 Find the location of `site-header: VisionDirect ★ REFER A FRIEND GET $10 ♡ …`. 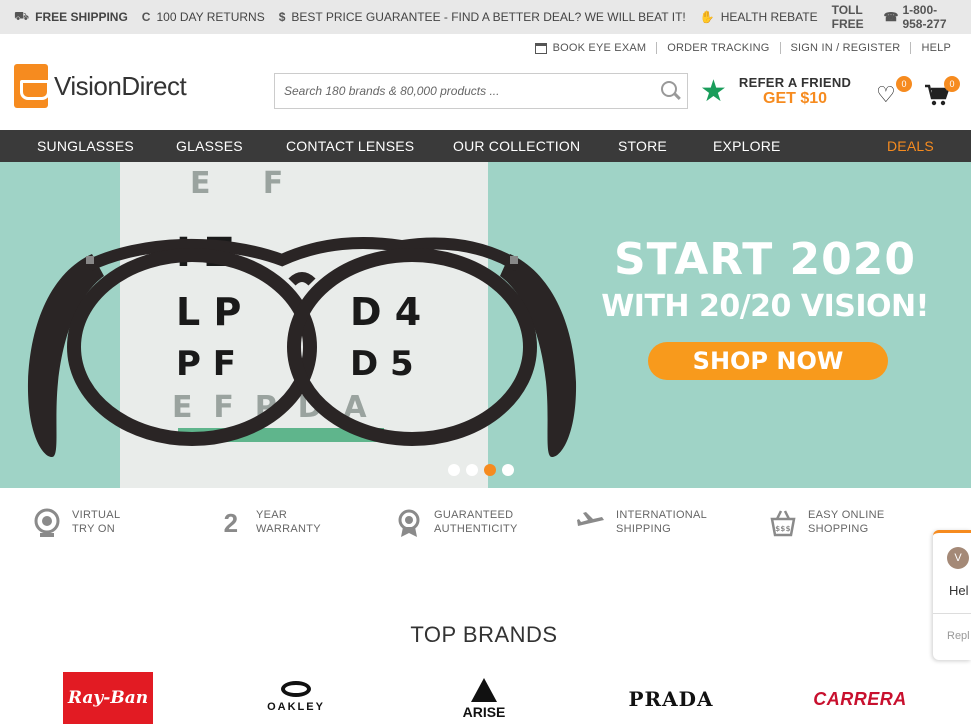

site-header: VisionDirect ★ REFER A FRIEND GET $10 ♡ … is located at coordinates (485, 96).